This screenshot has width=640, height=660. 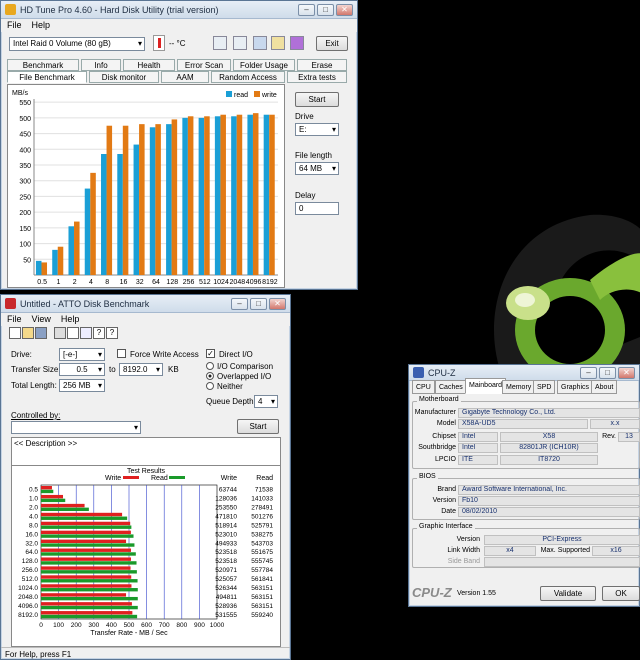 I want to click on queue-depth-select: 4, so click(x=266, y=401).